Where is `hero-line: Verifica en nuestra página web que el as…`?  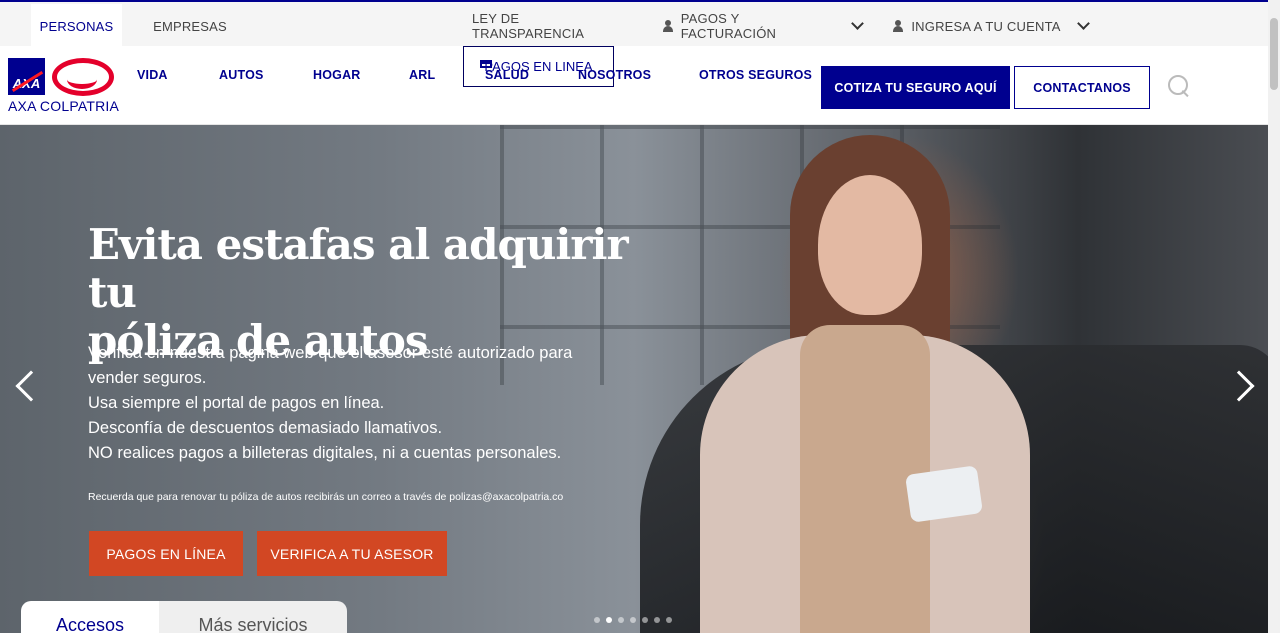
hero-line: Verifica en nuestra página web que el as… is located at coordinates (330, 353).